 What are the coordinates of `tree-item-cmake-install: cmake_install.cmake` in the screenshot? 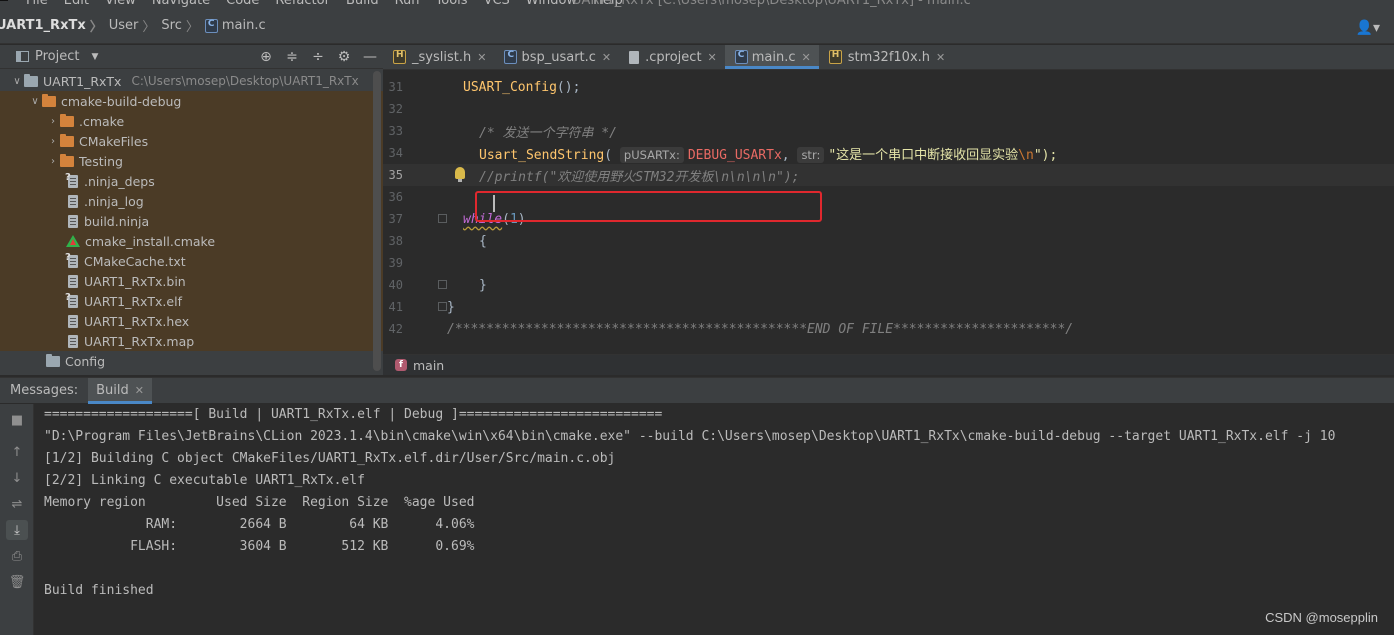 It's located at (191, 241).